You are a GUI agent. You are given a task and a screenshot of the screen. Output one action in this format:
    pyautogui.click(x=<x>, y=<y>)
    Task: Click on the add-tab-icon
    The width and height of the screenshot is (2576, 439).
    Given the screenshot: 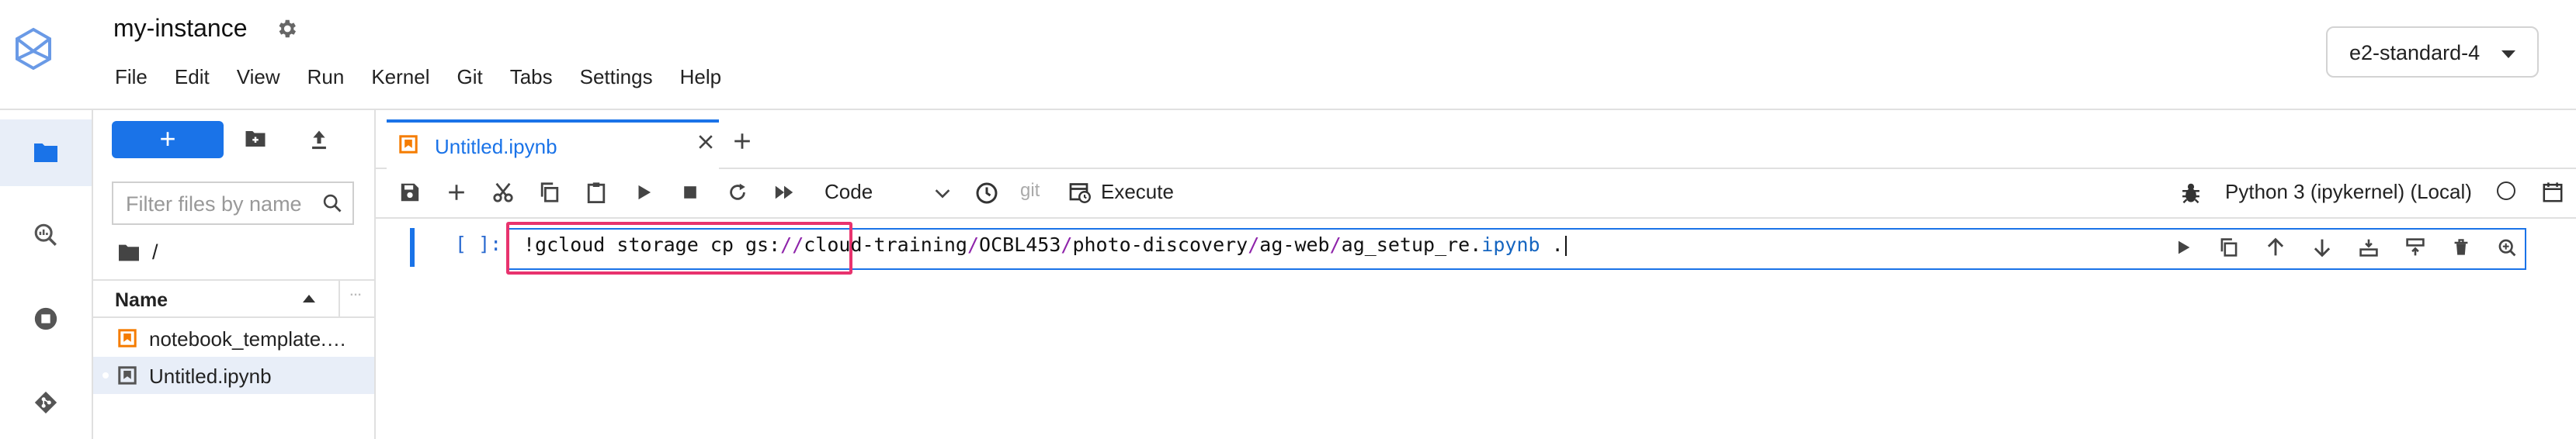 What is the action you would take?
    pyautogui.click(x=742, y=141)
    